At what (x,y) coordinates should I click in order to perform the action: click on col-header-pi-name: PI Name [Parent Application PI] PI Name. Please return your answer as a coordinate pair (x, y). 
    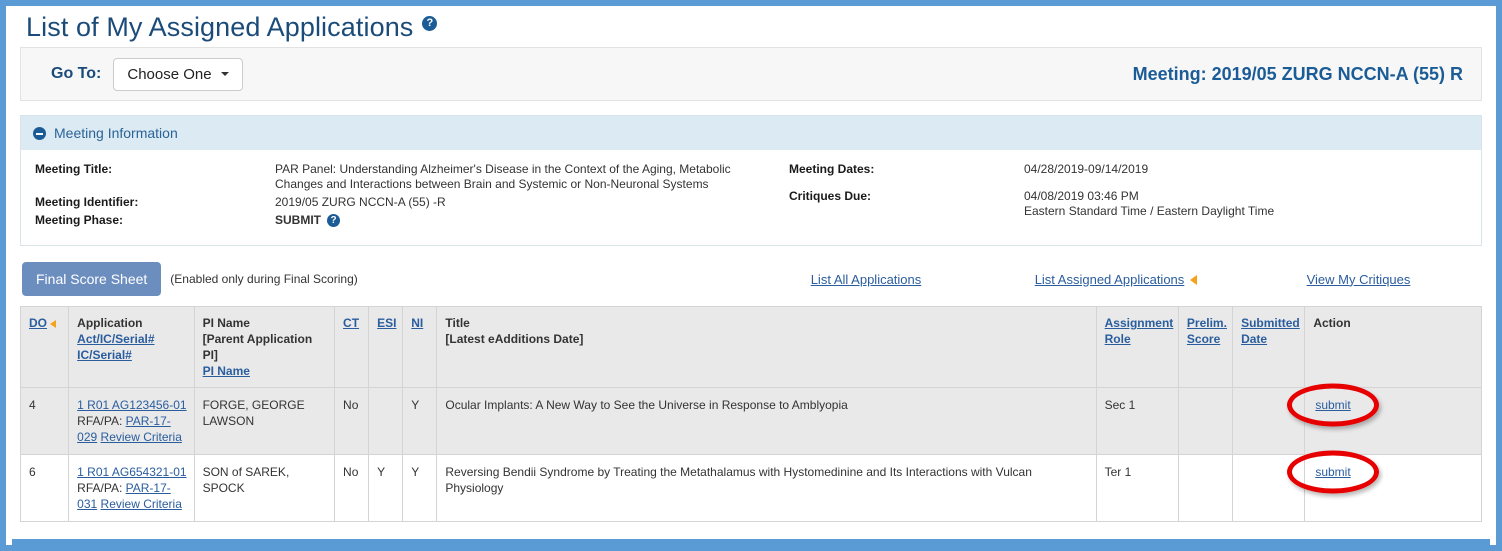
    Looking at the image, I should click on (265, 347).